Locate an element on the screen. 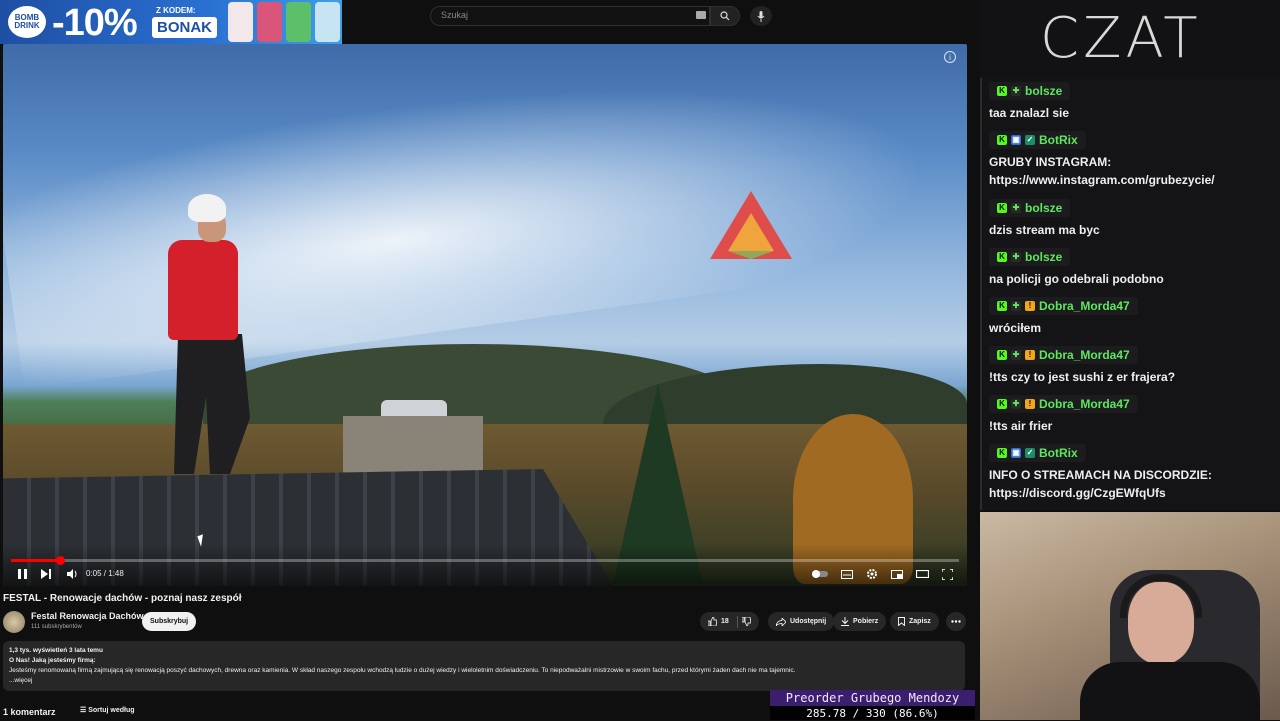 This screenshot has height=721, width=1280. chat-username-row: K ▣ ✓ BotRix is located at coordinates (1037, 452).